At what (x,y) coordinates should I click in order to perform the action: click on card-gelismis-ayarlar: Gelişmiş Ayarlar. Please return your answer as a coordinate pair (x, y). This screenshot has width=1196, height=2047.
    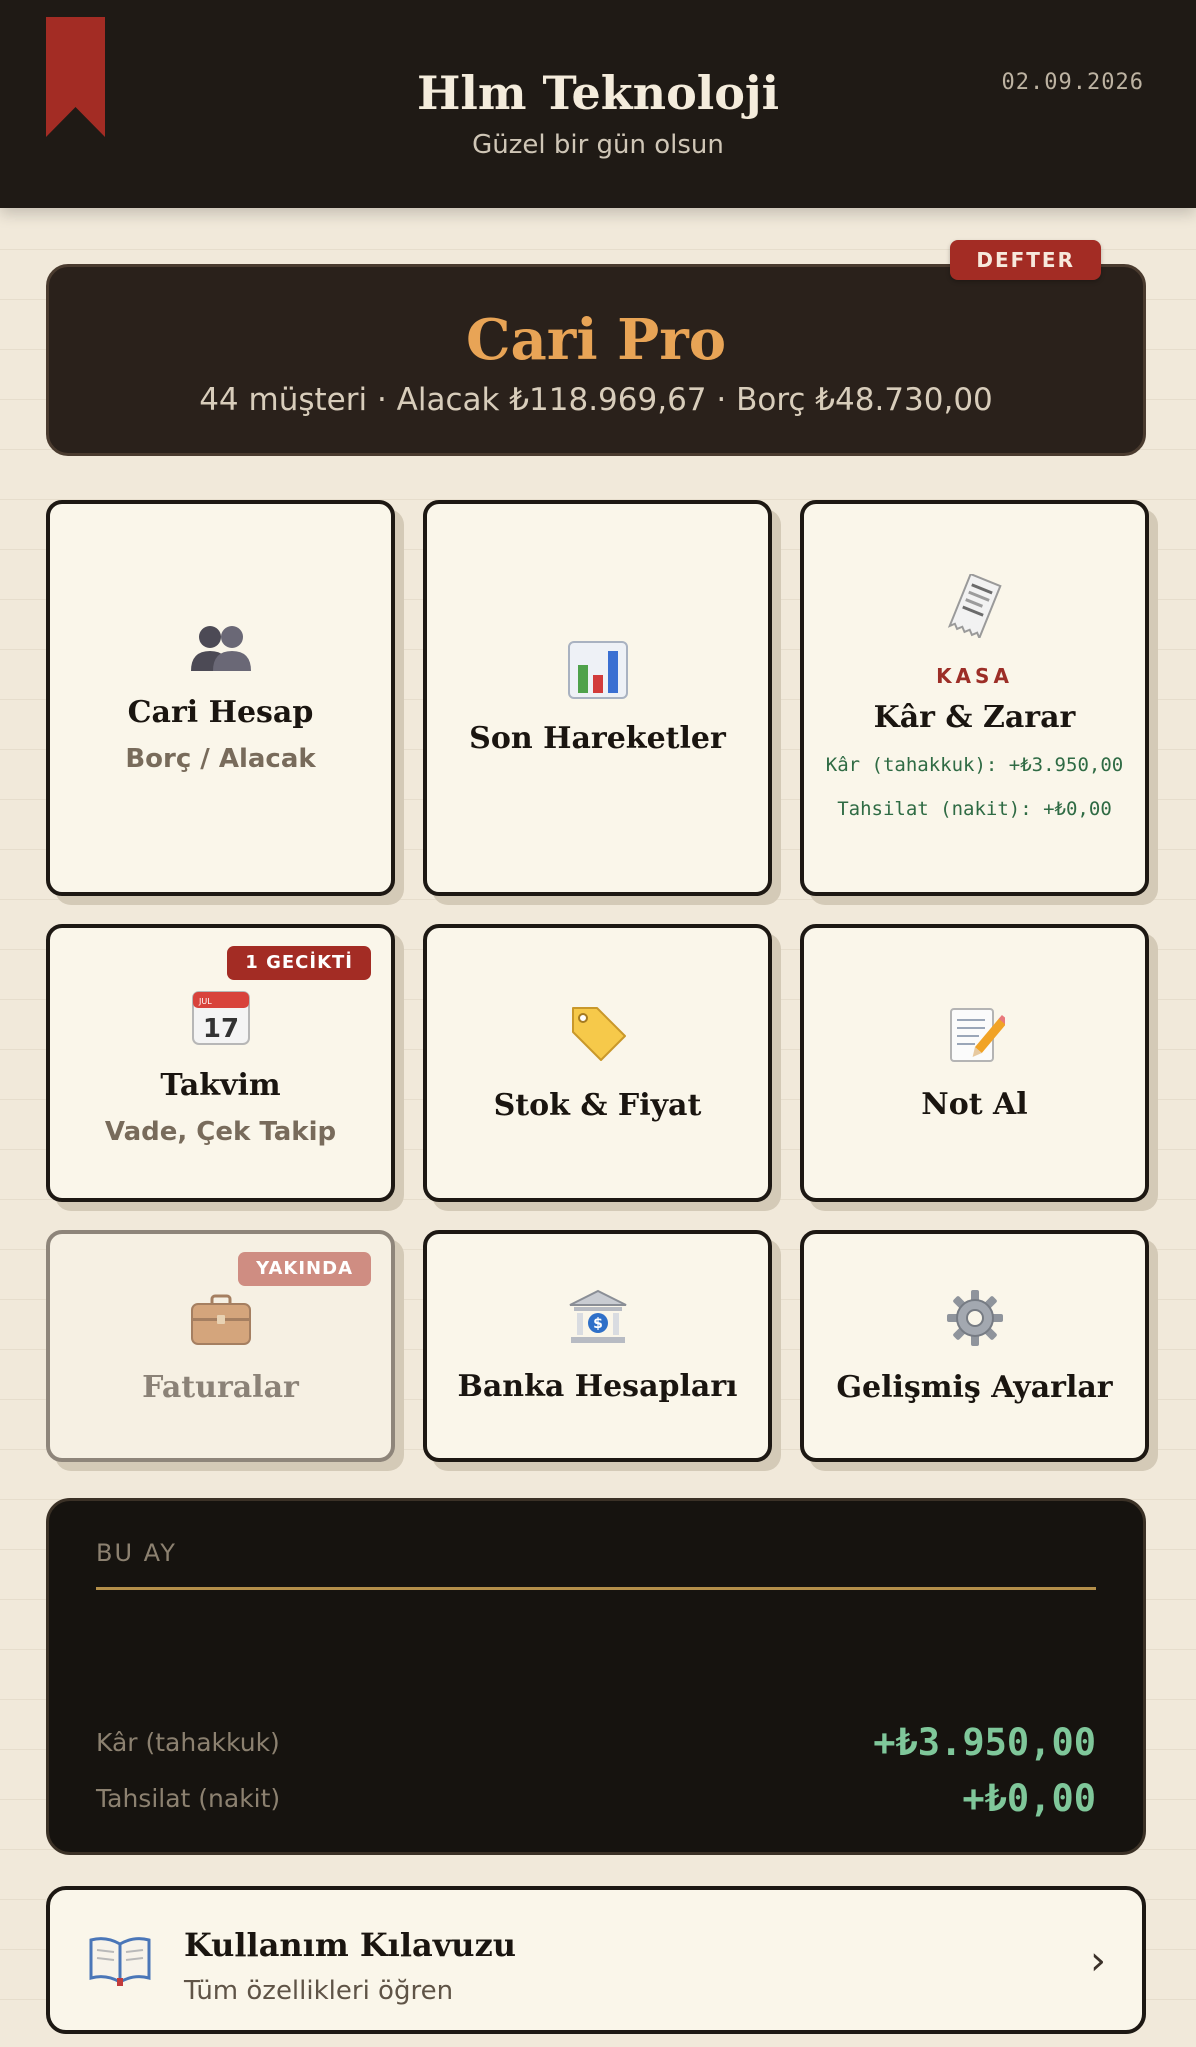
    Looking at the image, I should click on (974, 1346).